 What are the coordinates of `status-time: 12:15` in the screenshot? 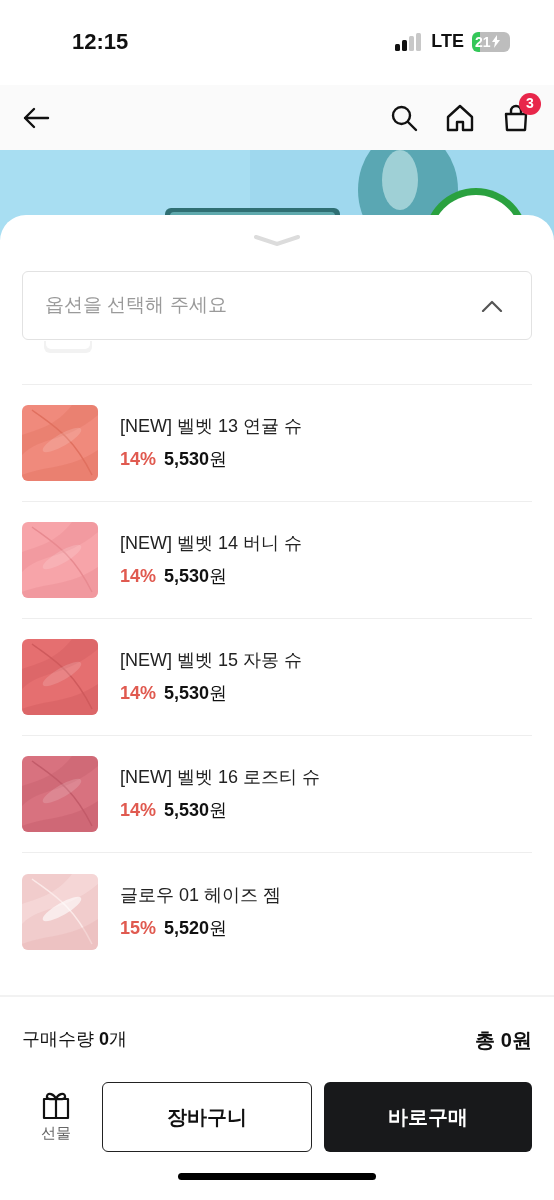 It's located at (100, 42).